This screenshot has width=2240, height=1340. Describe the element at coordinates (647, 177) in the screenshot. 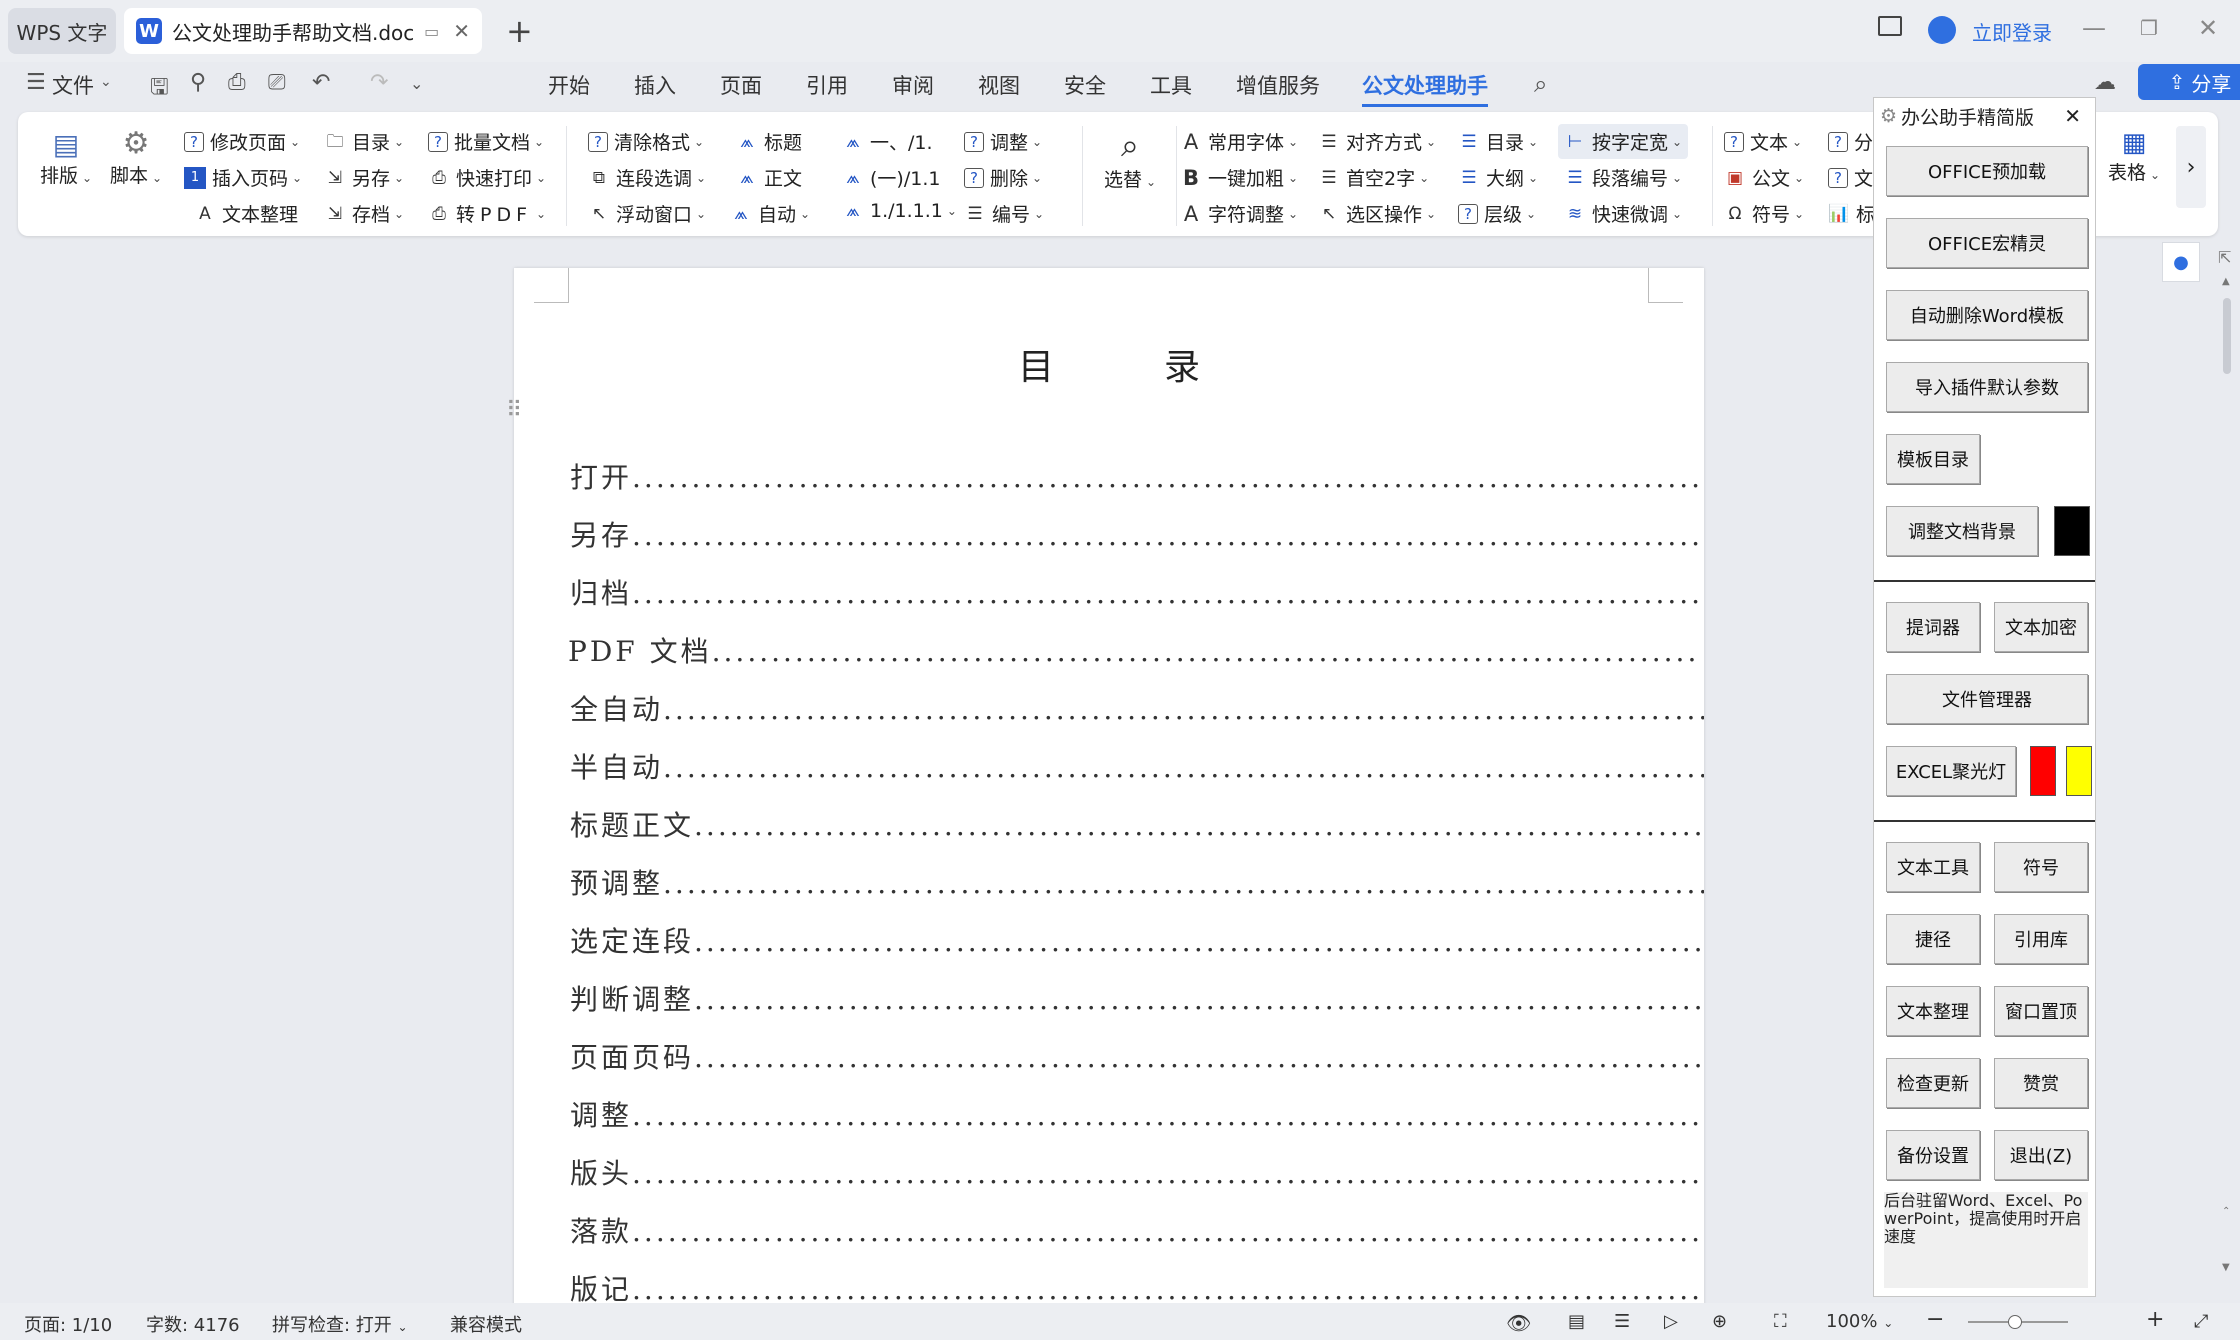

I see `select-paragraphs-button: ⧉ 连段选调 ⌄` at that location.